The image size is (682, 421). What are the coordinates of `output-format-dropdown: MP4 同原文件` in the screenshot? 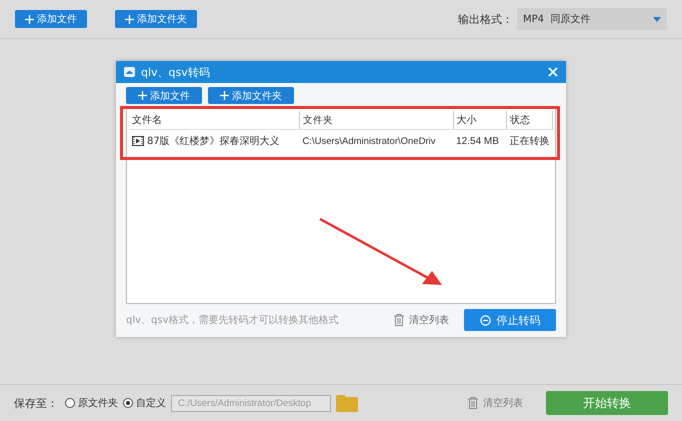 It's located at (592, 19).